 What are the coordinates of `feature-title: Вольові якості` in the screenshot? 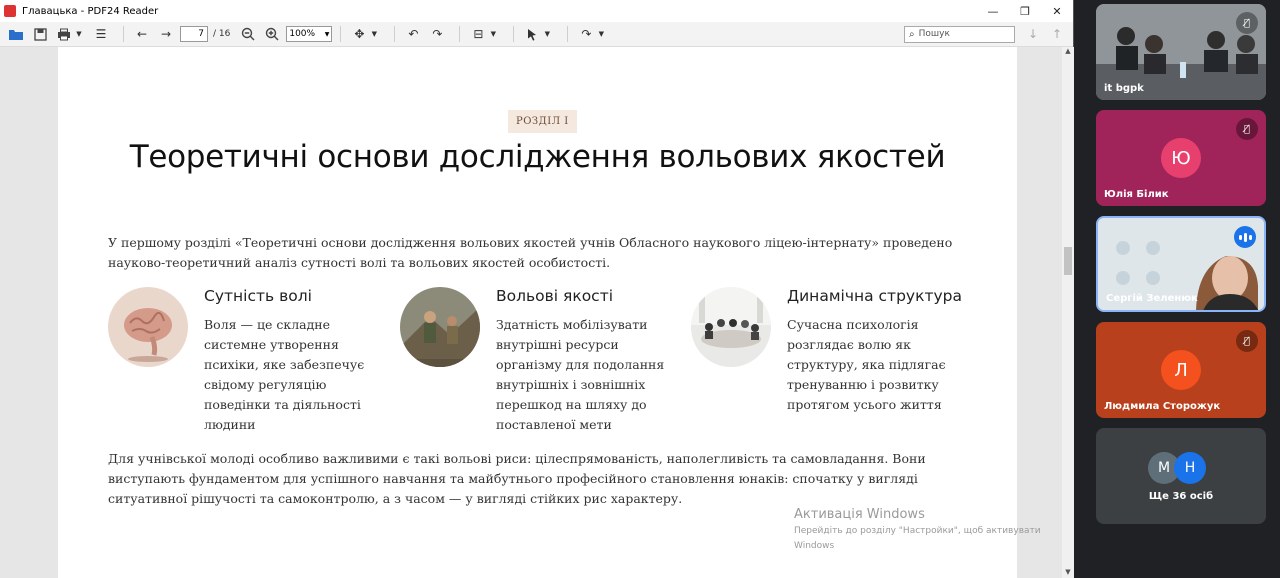 It's located at (555, 296).